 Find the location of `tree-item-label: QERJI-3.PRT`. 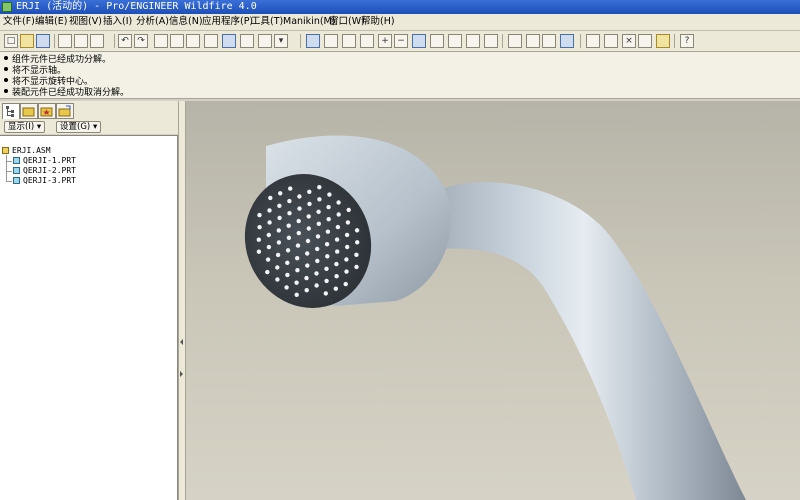

tree-item-label: QERJI-3.PRT is located at coordinates (49, 180).